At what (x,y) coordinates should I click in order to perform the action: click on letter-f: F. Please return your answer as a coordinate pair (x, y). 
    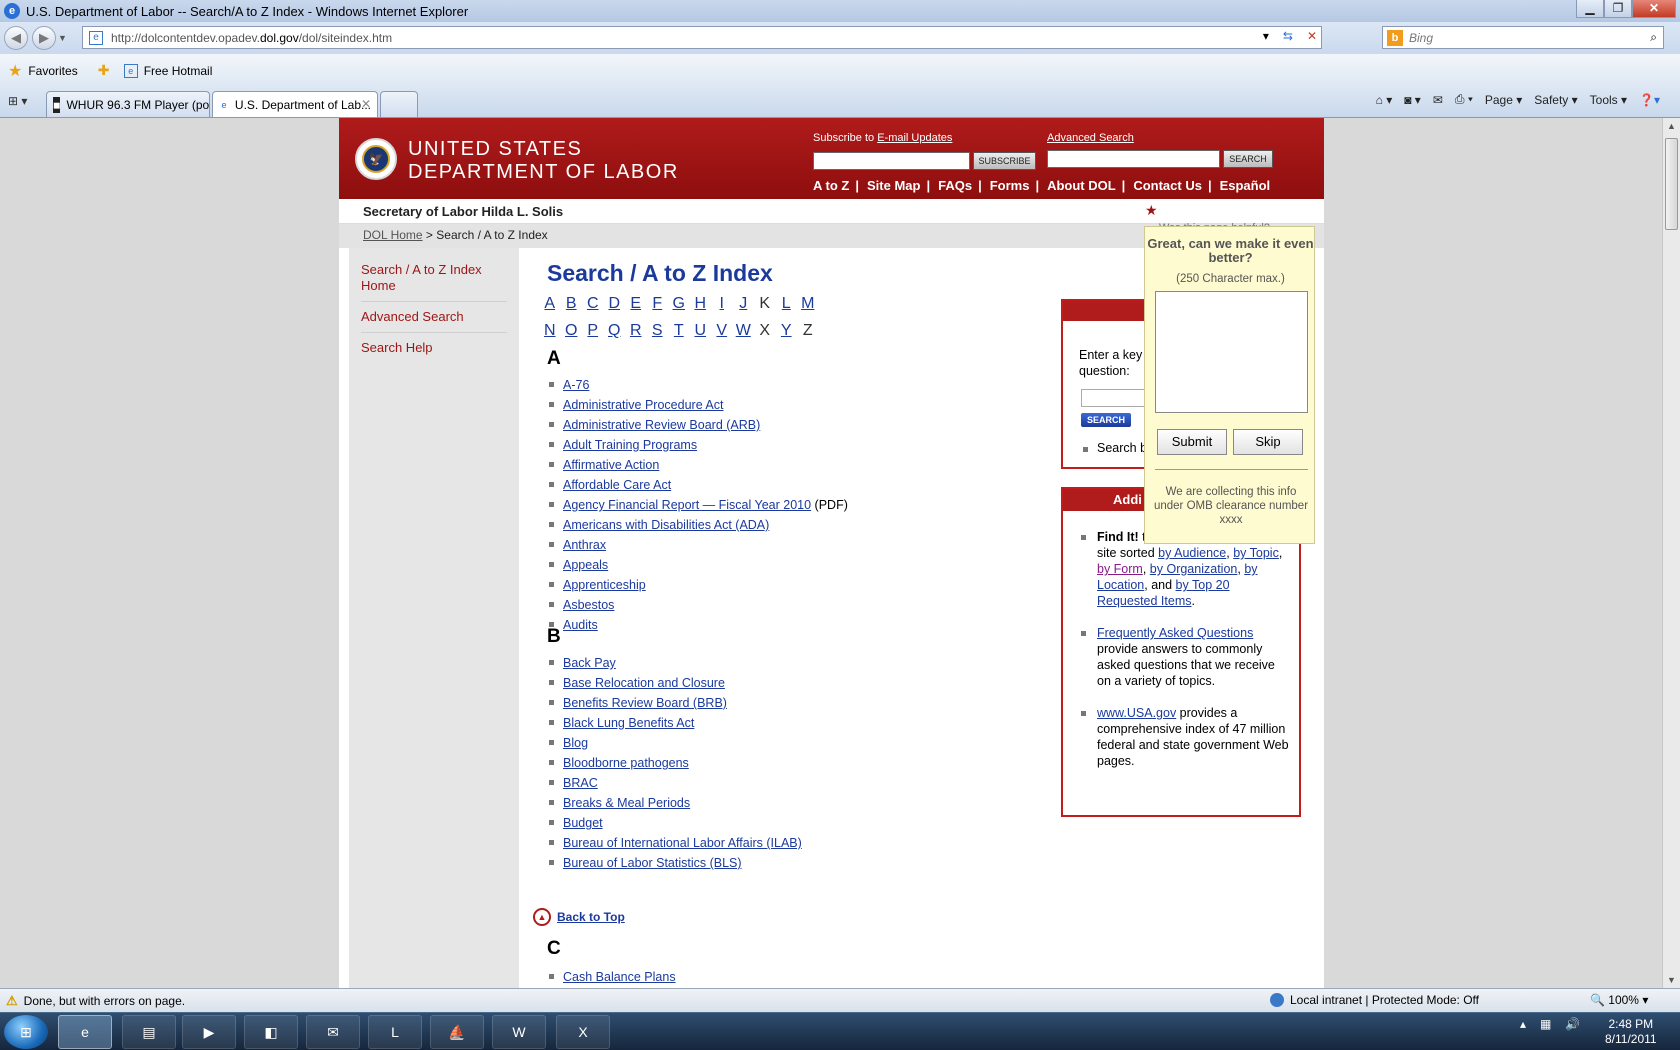
    Looking at the image, I should click on (658, 304).